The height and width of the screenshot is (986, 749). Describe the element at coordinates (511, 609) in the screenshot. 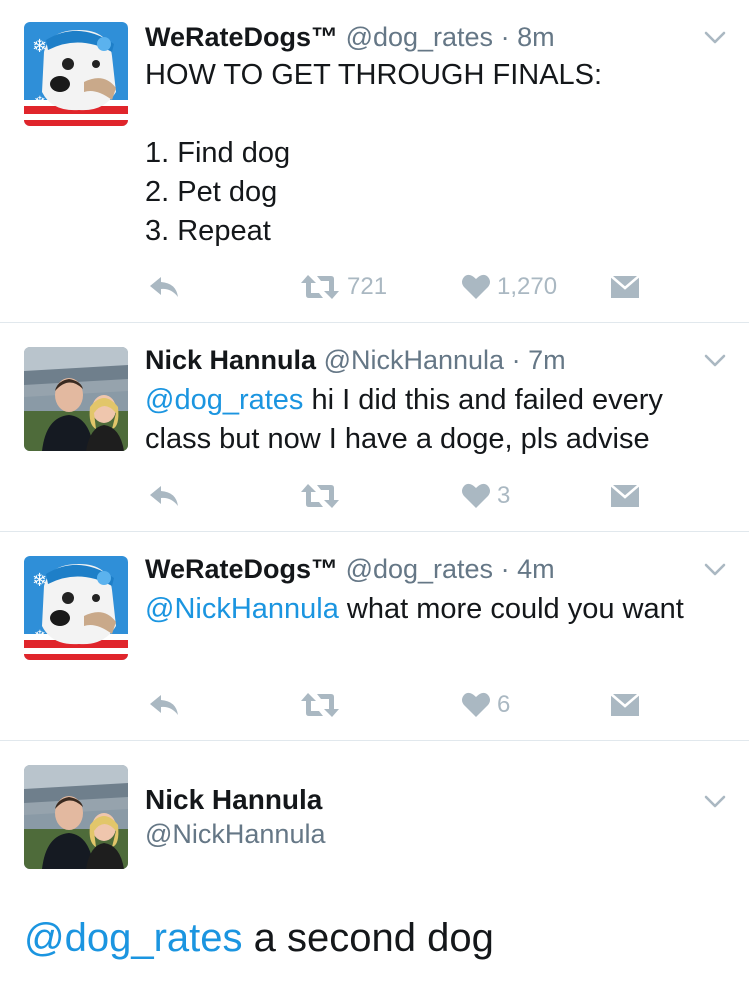

I see `tweet-text-content: what more could you want` at that location.